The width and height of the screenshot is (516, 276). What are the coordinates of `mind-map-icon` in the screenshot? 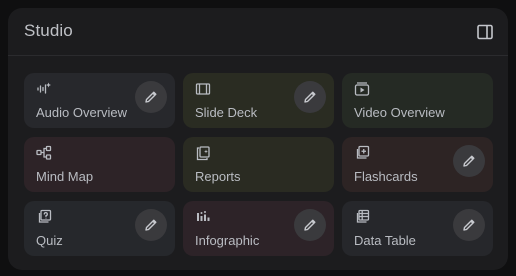 It's located at (44, 153).